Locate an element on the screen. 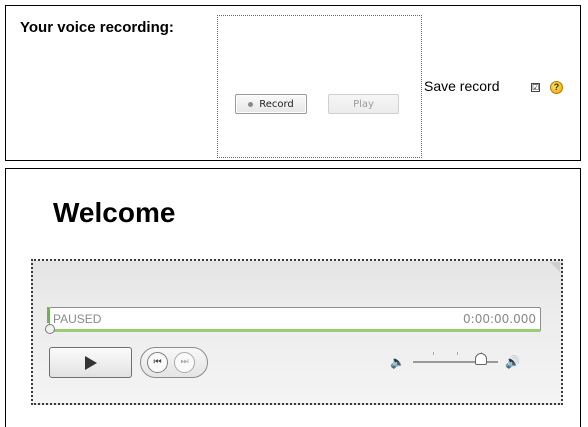 Image resolution: width=588 pixels, height=427 pixels. page-title: Welcome is located at coordinates (114, 212).